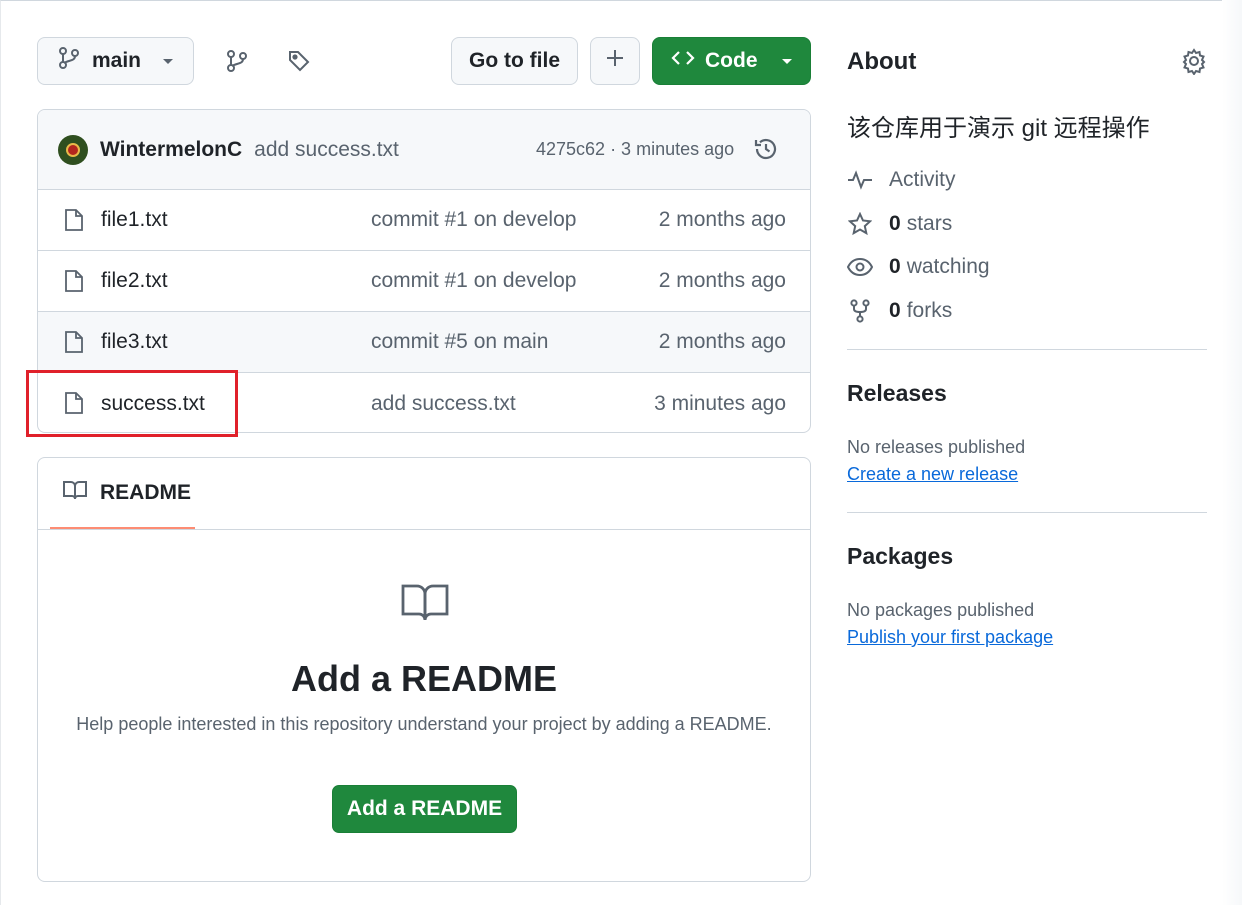 The height and width of the screenshot is (905, 1242). What do you see at coordinates (895, 310) in the screenshot?
I see `forks-count: 0` at bounding box center [895, 310].